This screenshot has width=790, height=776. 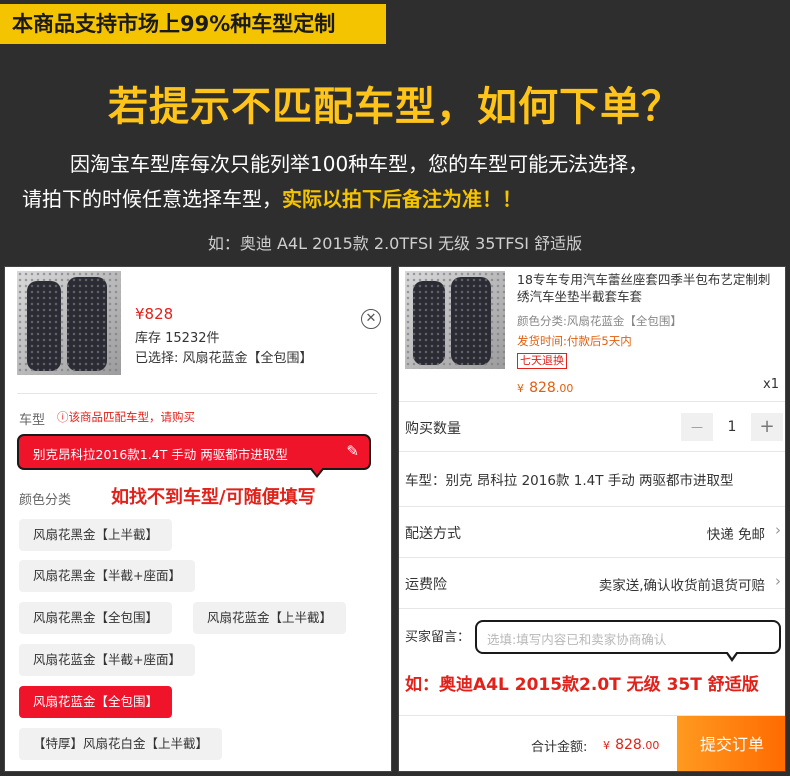 I want to click on total-int: 828, so click(x=628, y=745).